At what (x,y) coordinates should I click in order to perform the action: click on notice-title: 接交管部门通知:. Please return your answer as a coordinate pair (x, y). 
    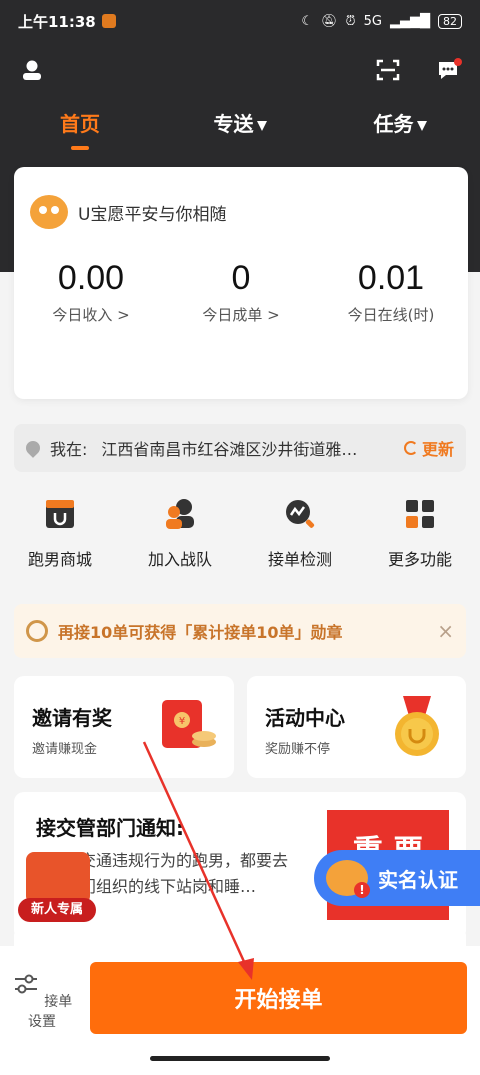
    Looking at the image, I should click on (110, 828).